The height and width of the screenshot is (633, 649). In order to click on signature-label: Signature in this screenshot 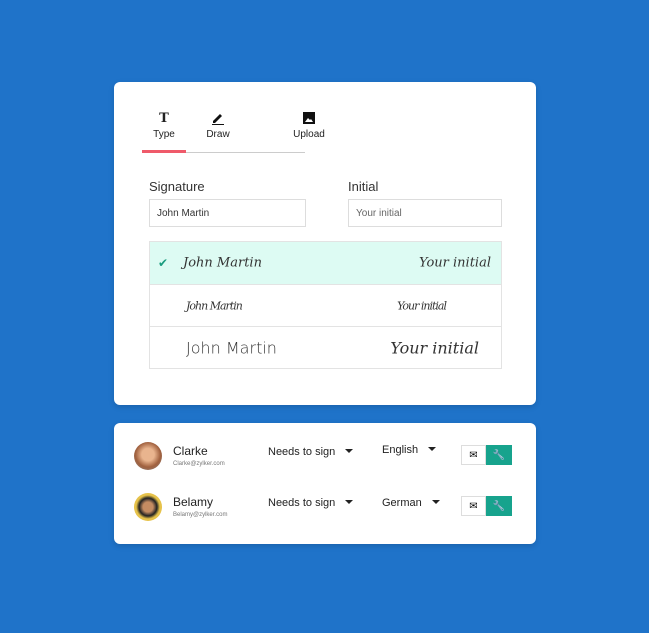, I will do `click(177, 186)`.